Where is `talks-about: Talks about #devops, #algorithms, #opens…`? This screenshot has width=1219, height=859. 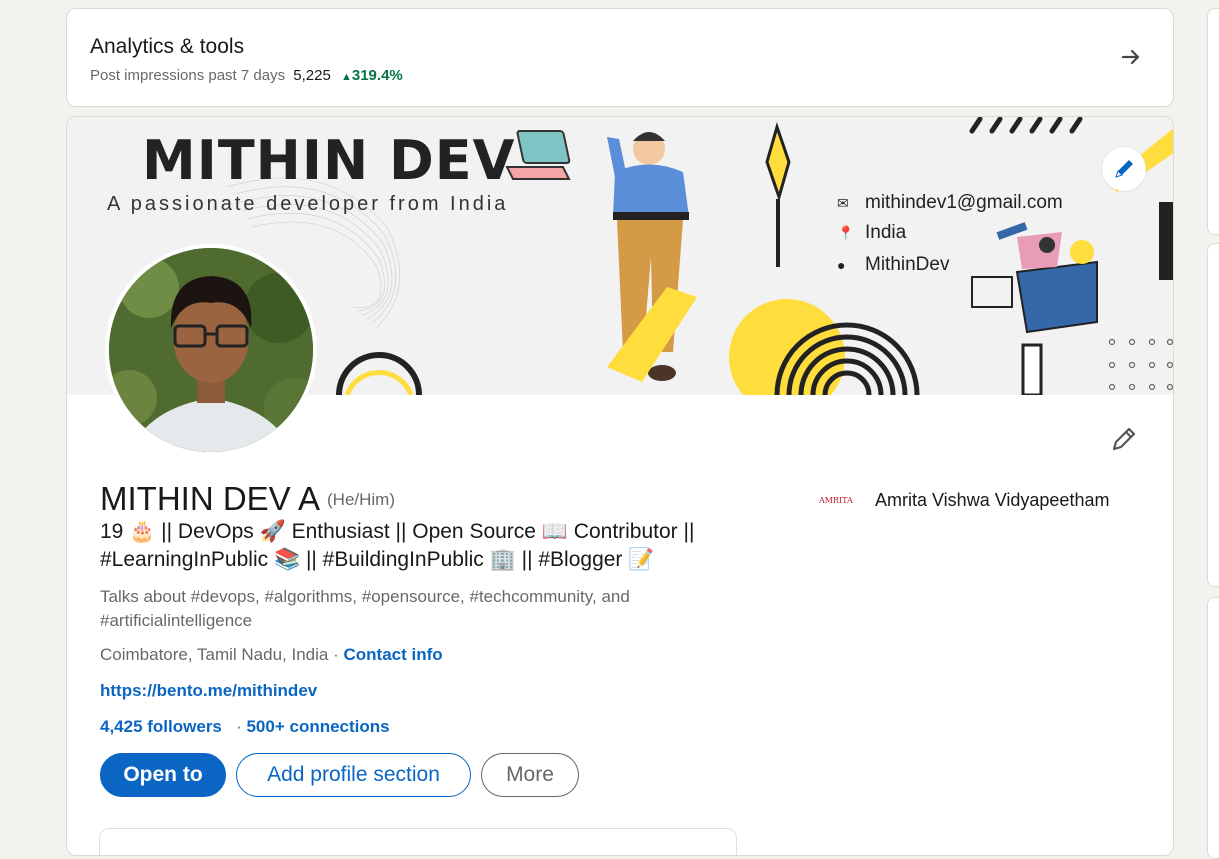 talks-about: Talks about #devops, #algorithms, #opens… is located at coordinates (365, 608).